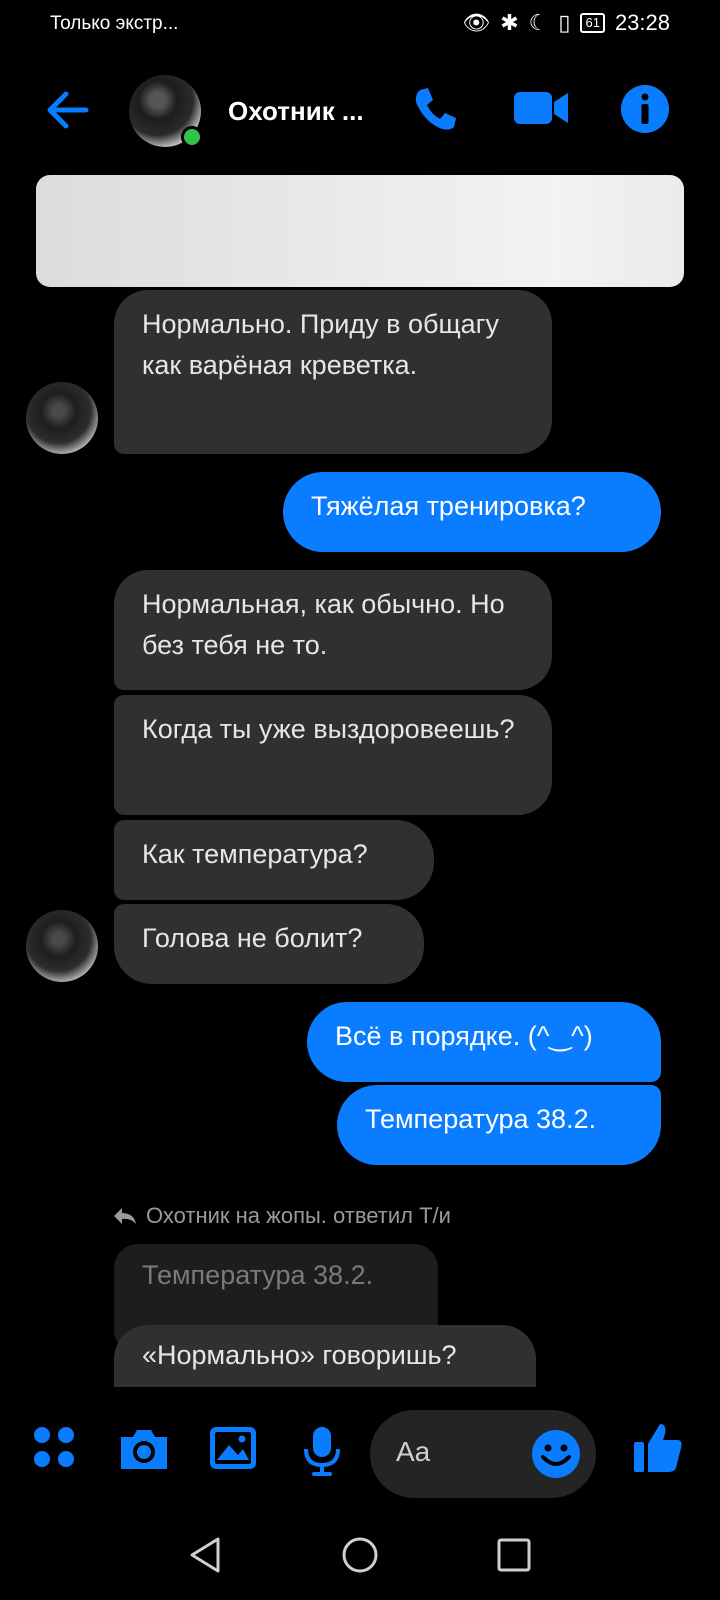 The image size is (720, 1600). Describe the element at coordinates (658, 1447) in the screenshot. I see `thumbs-up-icon` at that location.